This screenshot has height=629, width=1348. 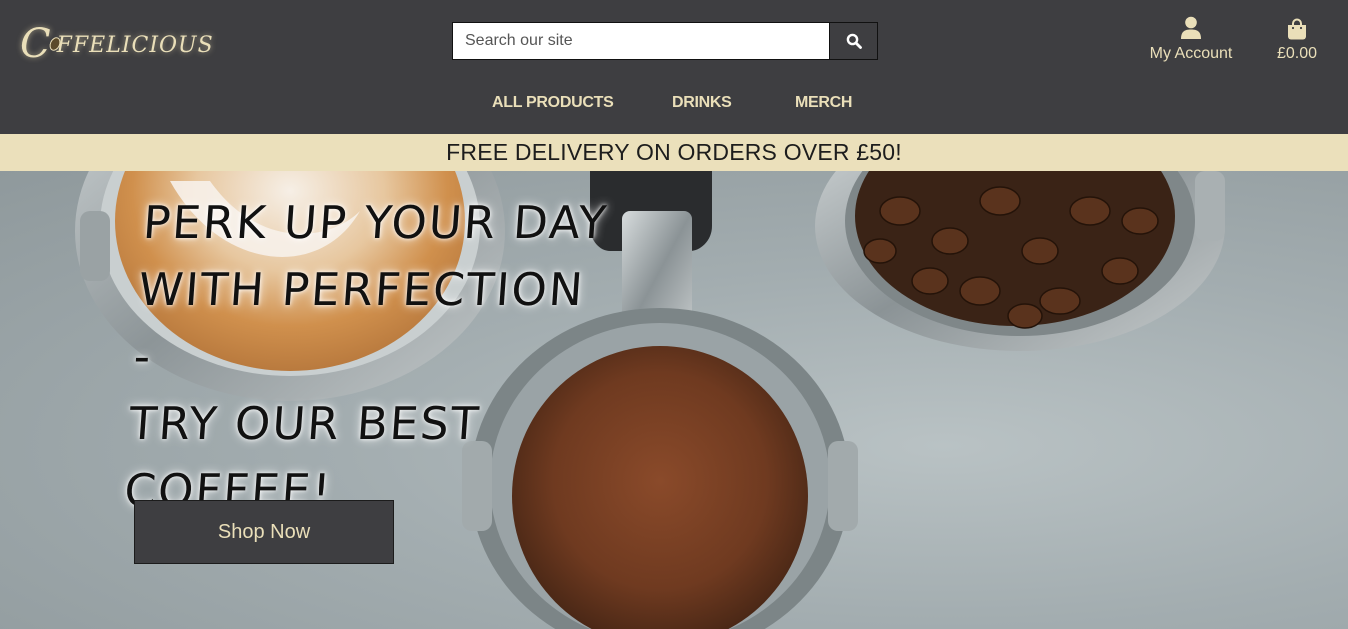 I want to click on my-account-link: My Account, so click(x=1191, y=38).